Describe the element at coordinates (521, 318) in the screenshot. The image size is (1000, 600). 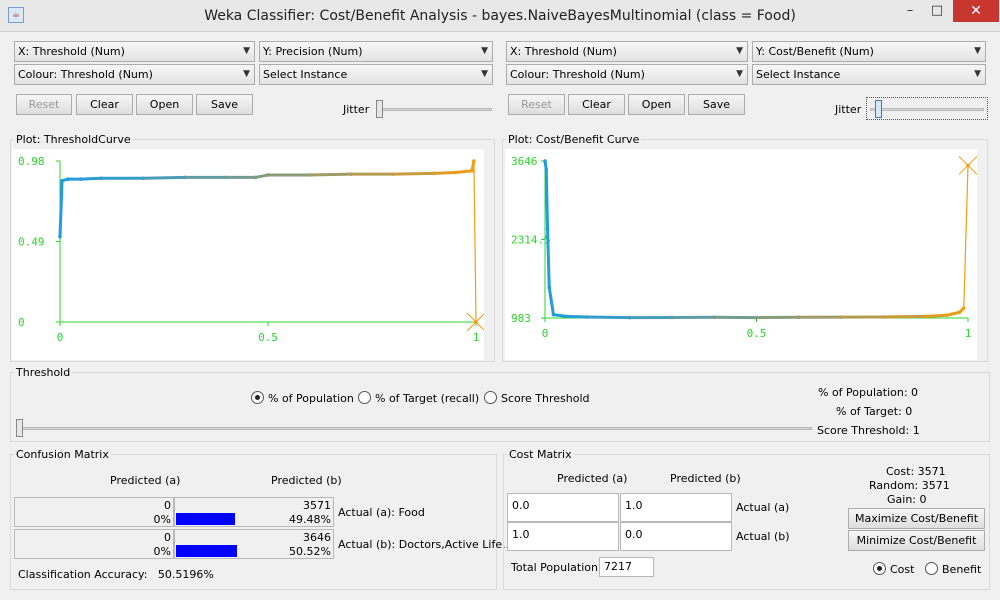
I see `y-tick-label: 983` at that location.